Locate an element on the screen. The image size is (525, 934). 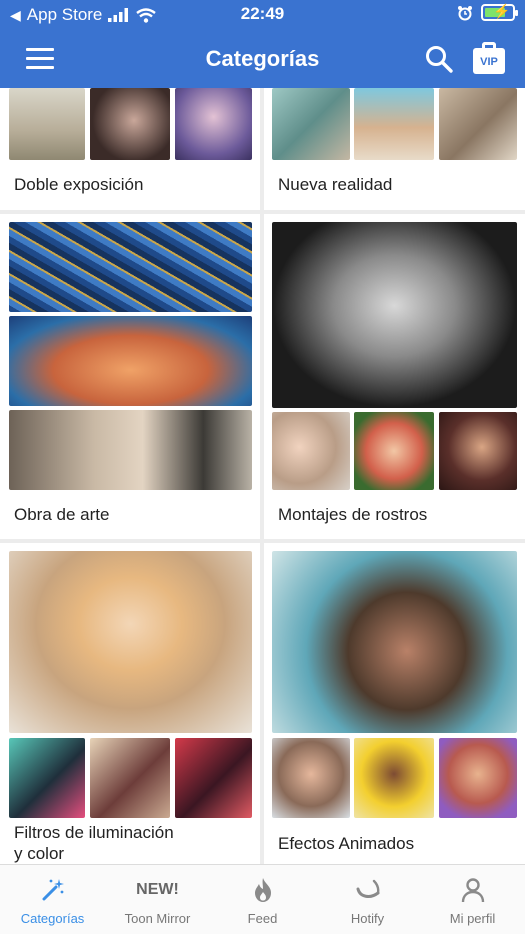
magic-wand-icon is located at coordinates (53, 890).